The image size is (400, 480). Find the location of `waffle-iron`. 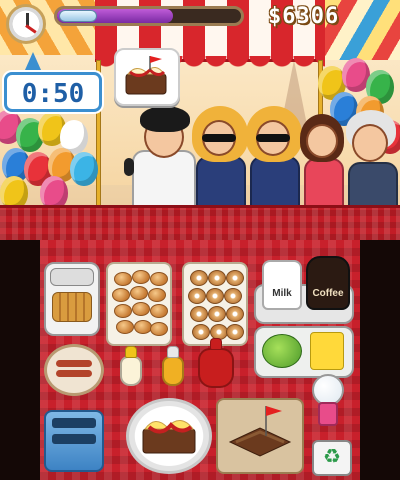

waffle-iron is located at coordinates (72, 299).